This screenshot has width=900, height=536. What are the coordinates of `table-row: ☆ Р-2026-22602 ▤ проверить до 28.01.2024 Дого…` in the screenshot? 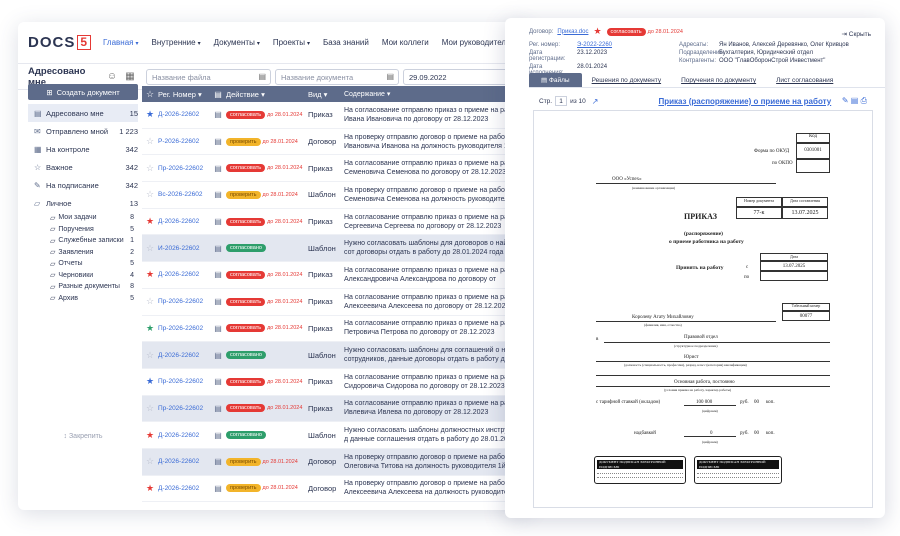 It's located at (335, 142).